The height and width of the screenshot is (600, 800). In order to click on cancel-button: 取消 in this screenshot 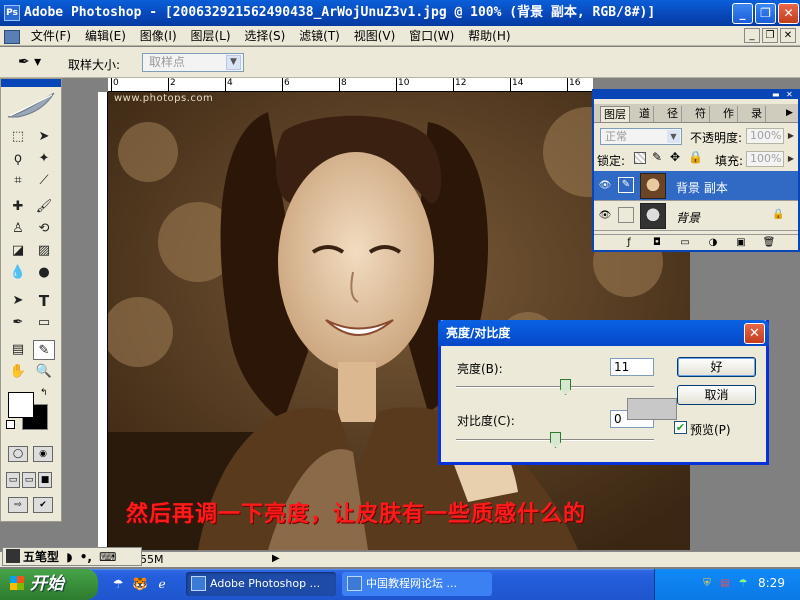, I will do `click(716, 395)`.